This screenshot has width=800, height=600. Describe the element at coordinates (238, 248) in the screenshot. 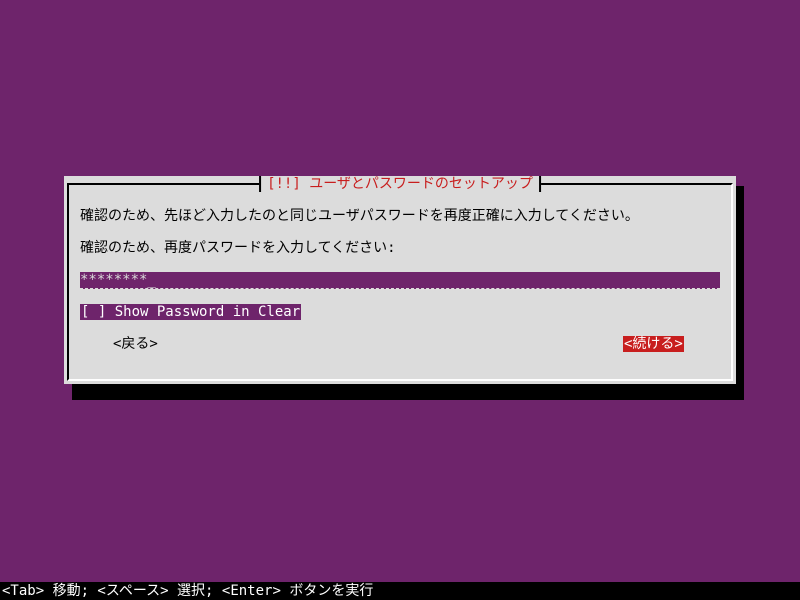

I see `password-prompt: 確認のため、再度パスワードを入力してください:` at that location.